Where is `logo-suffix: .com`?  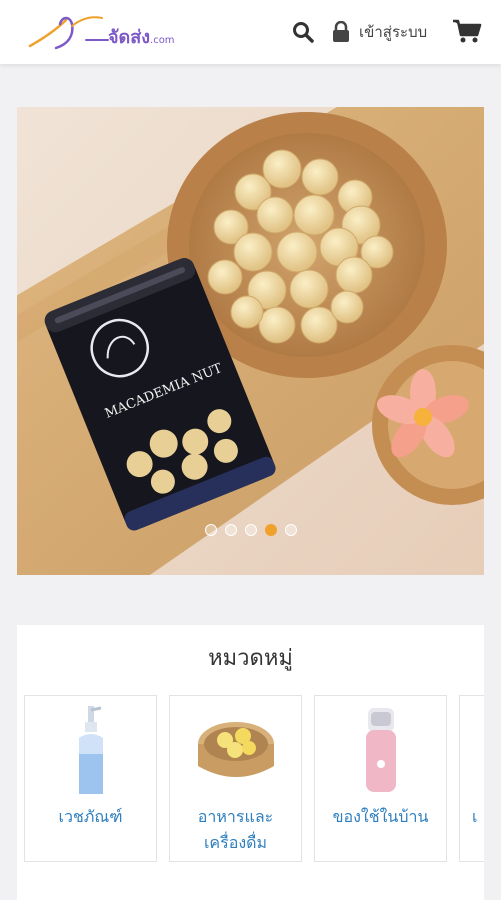 logo-suffix: .com is located at coordinates (162, 40).